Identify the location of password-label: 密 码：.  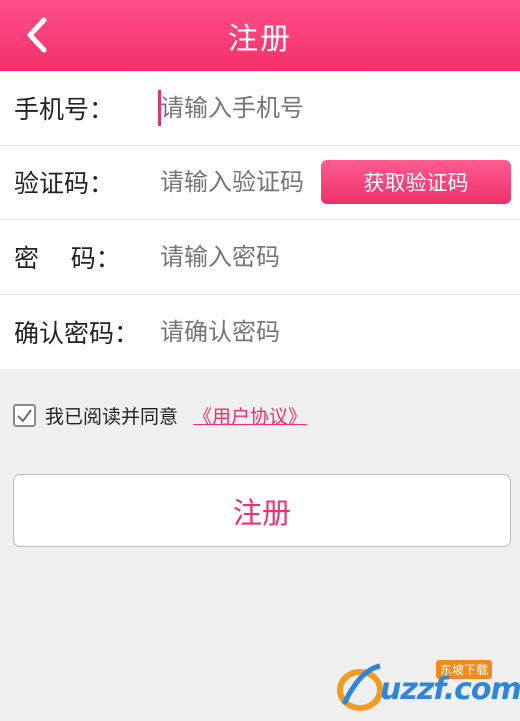
(67, 258).